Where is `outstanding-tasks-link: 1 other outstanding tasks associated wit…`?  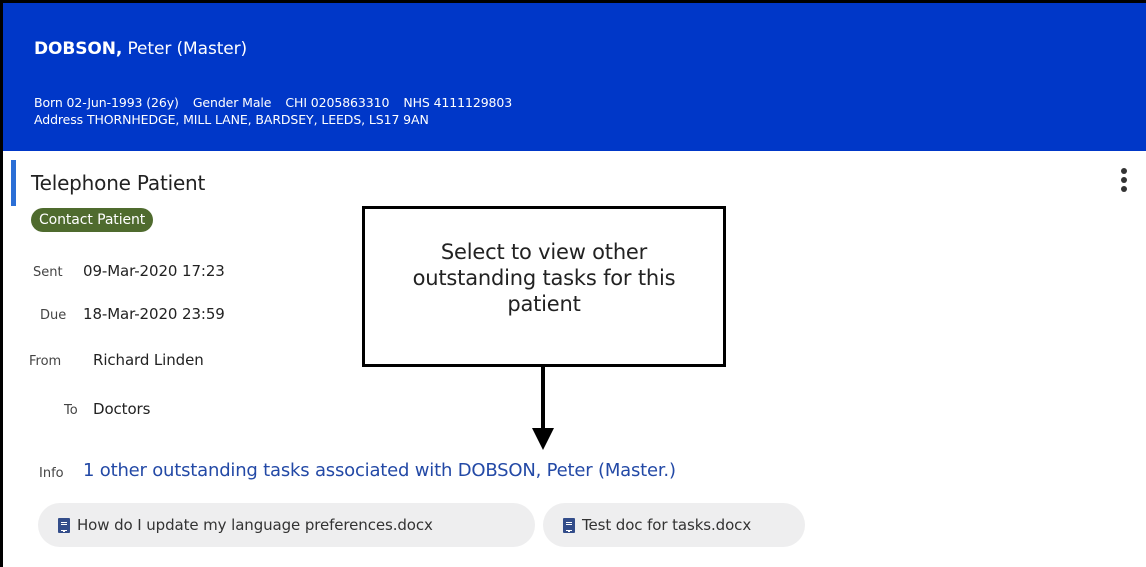
outstanding-tasks-link: 1 other outstanding tasks associated wit… is located at coordinates (379, 470).